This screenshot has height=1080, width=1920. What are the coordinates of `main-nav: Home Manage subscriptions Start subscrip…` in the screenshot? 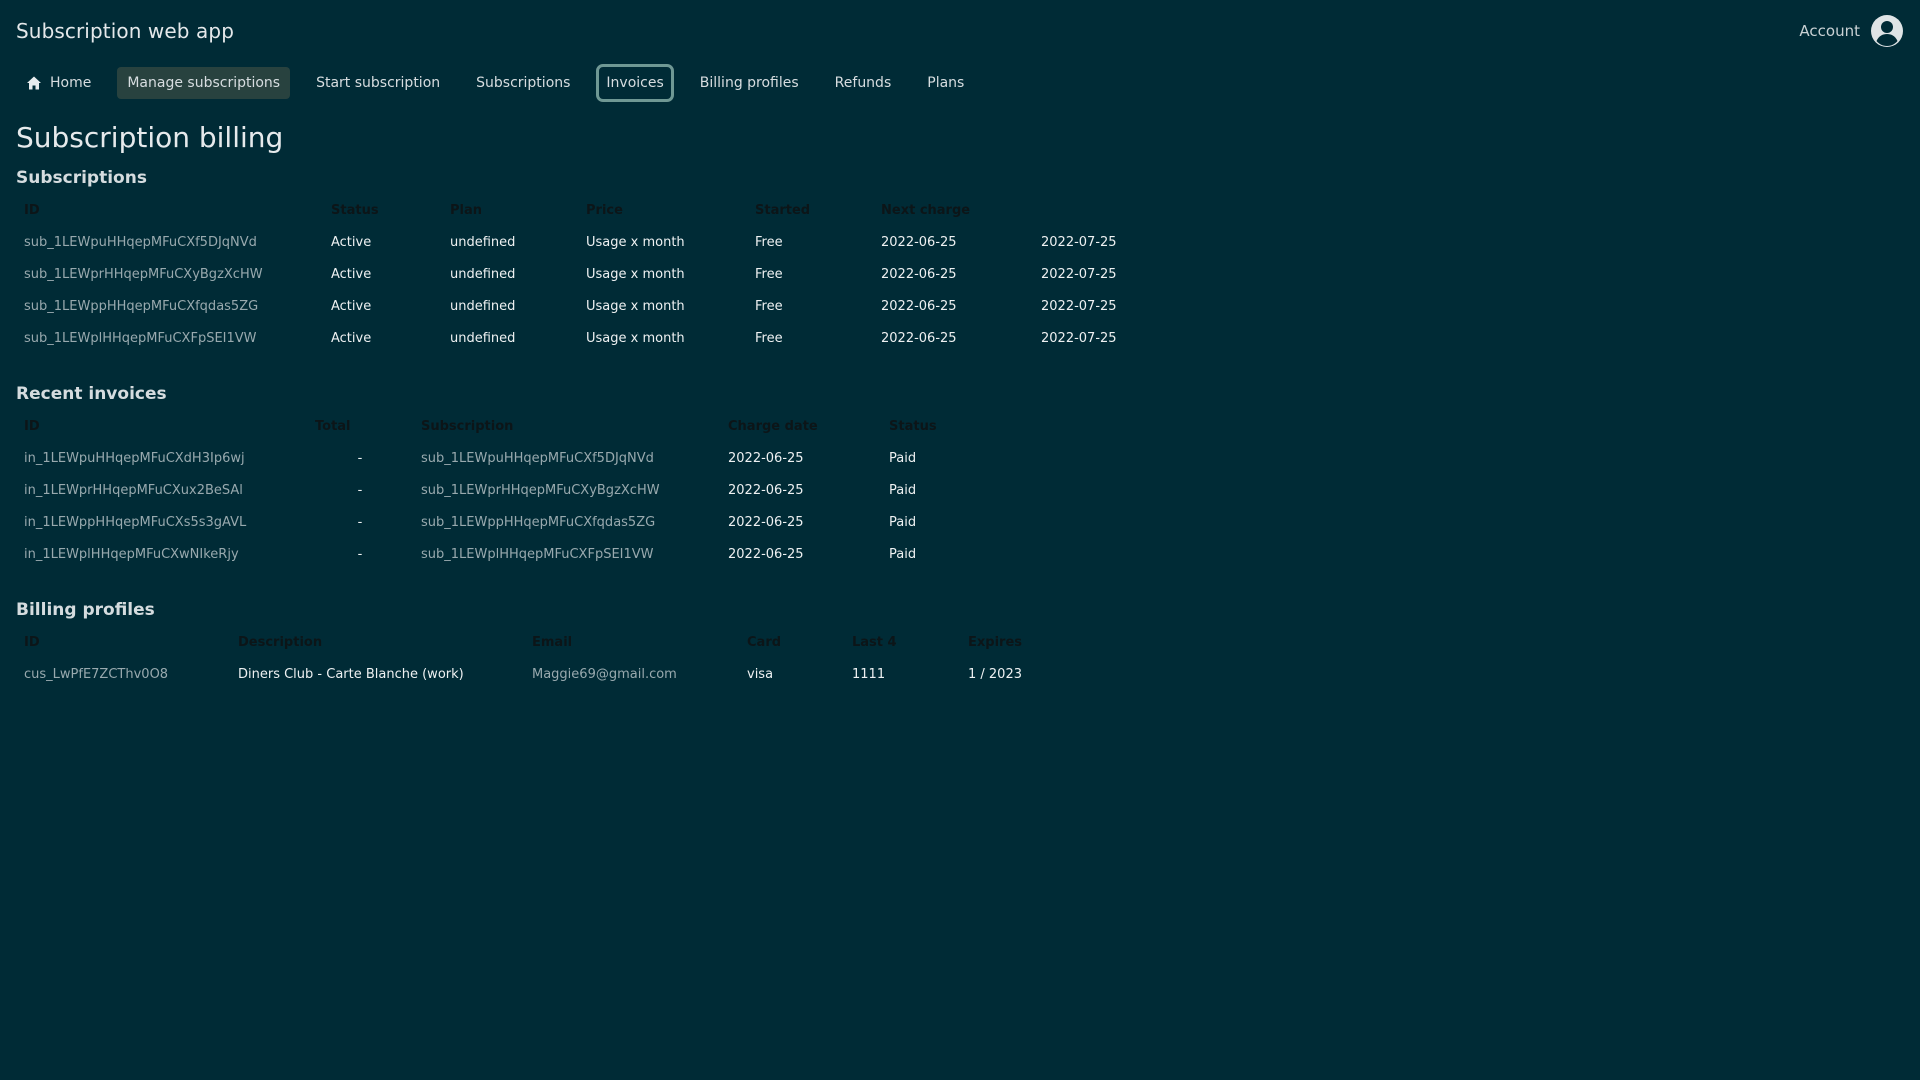 It's located at (503, 83).